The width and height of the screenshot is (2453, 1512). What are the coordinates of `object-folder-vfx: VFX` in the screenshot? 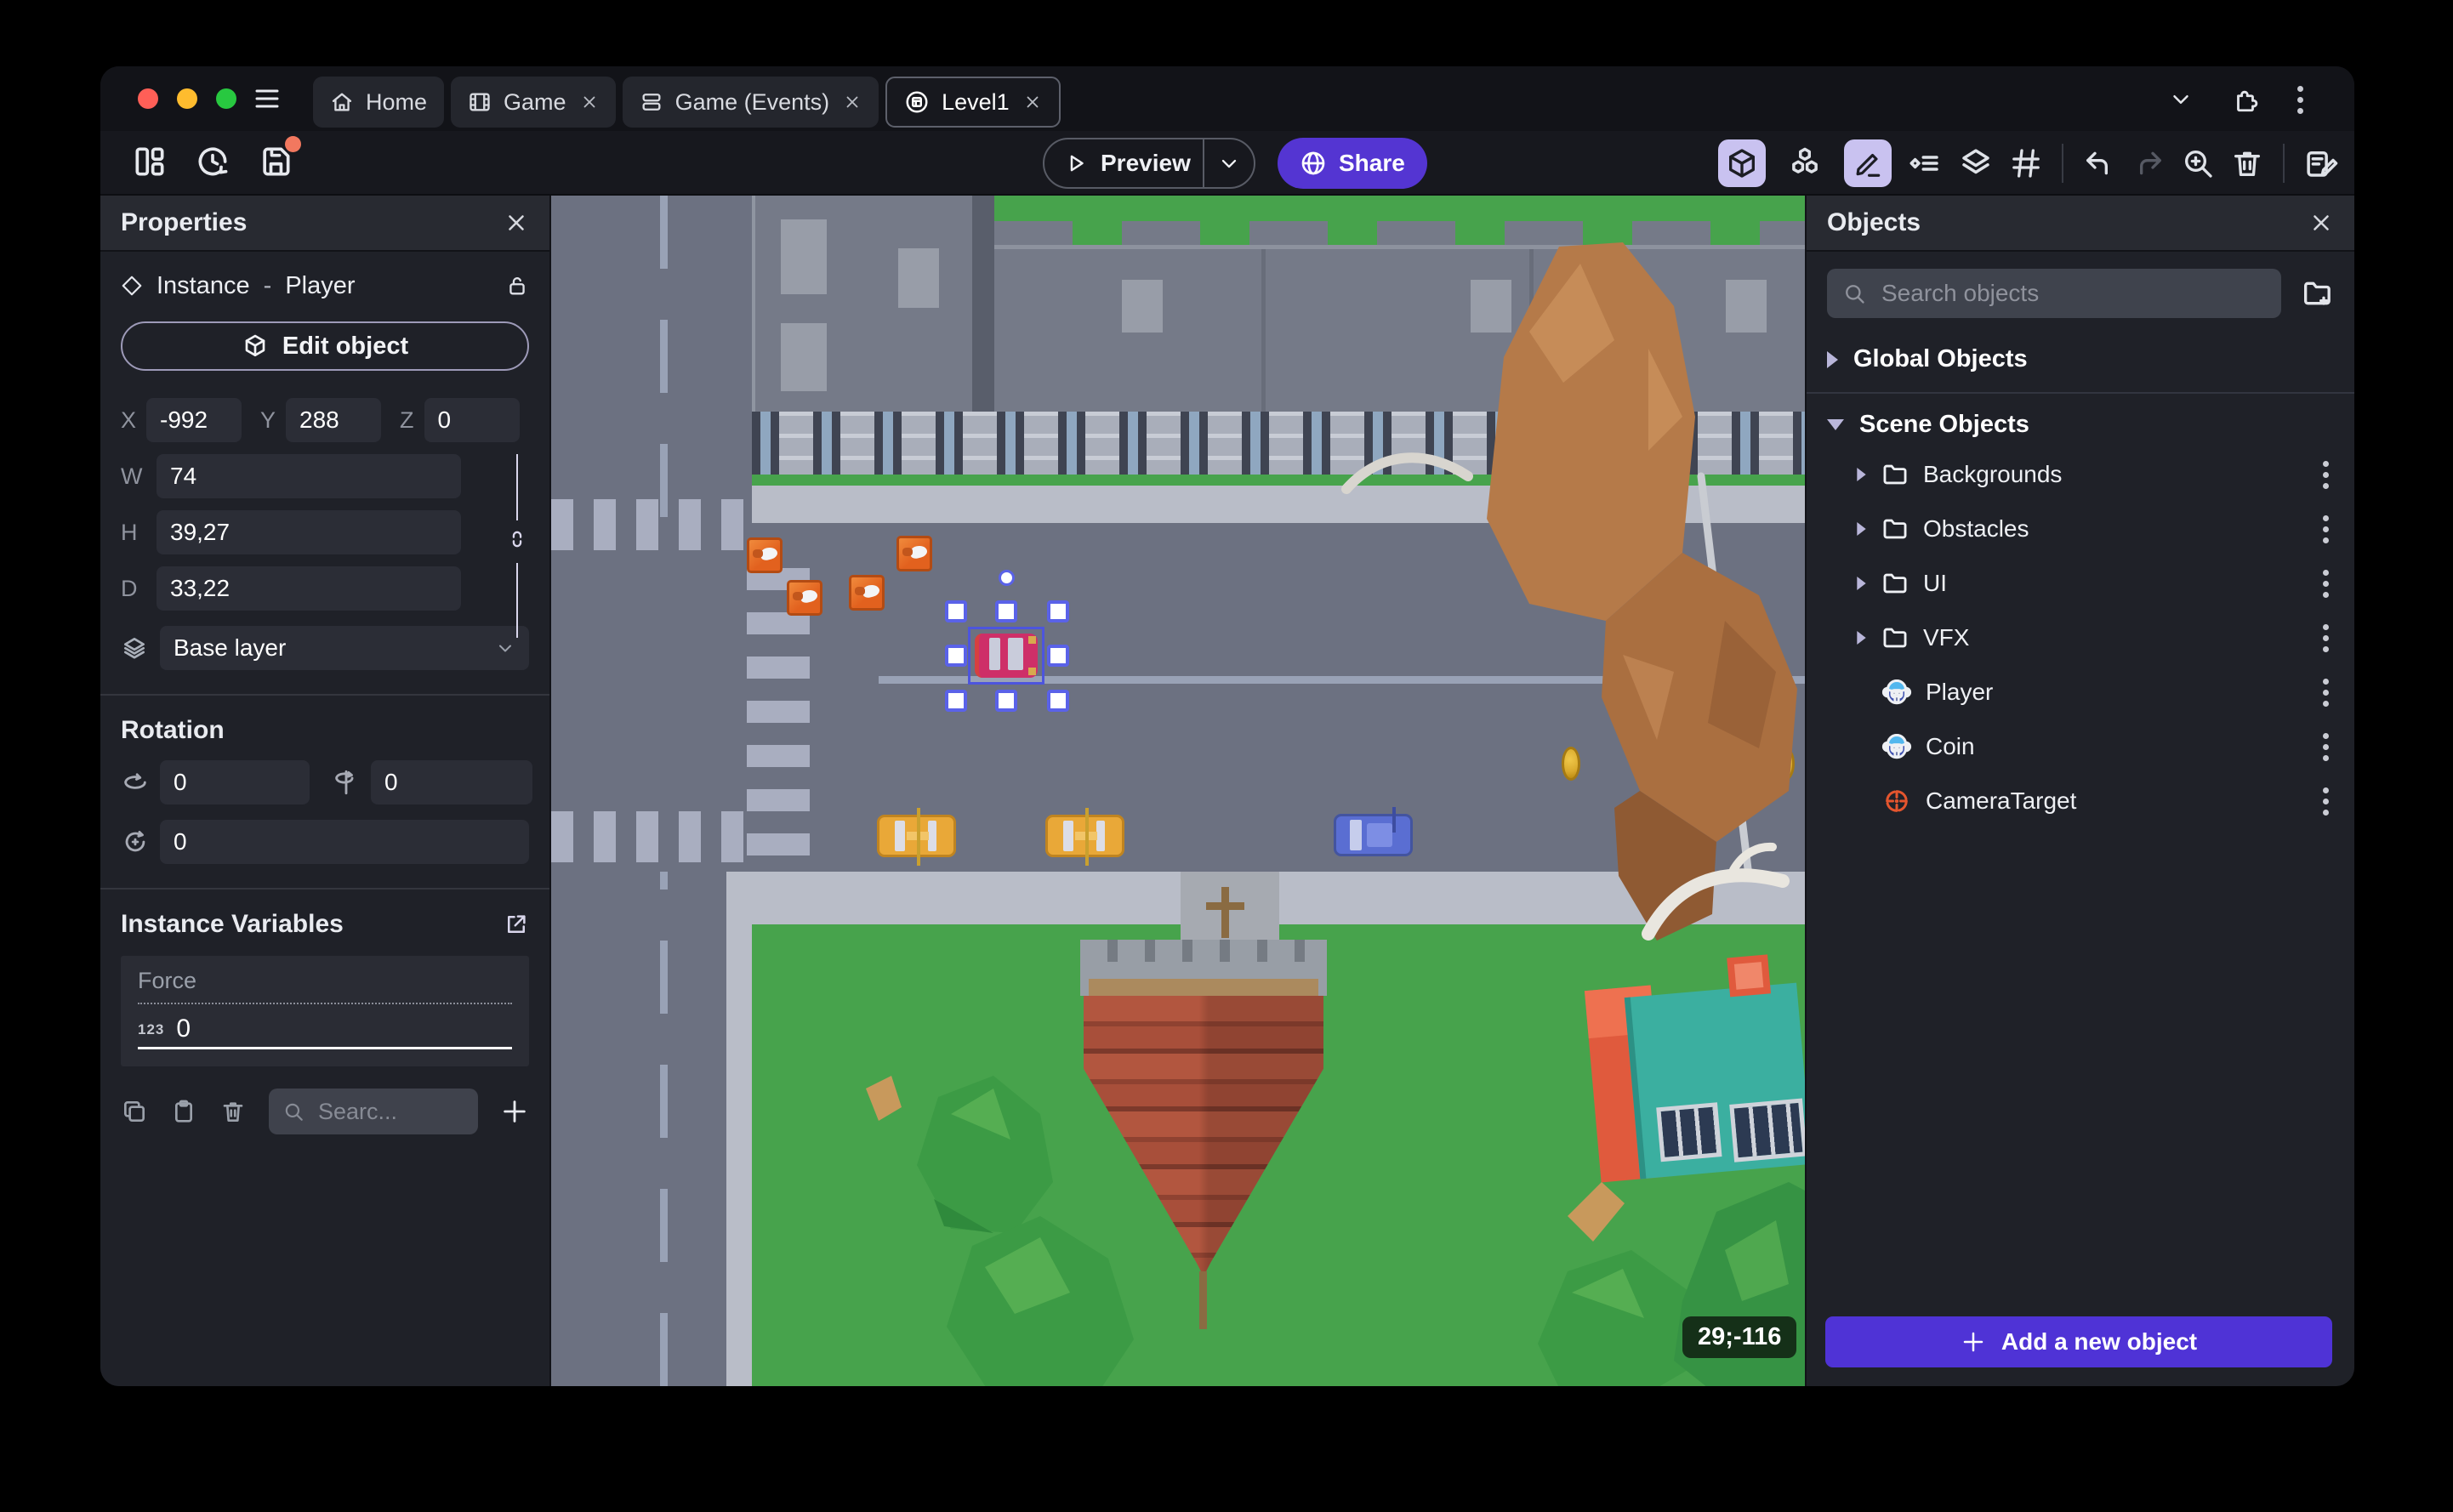 It's located at (2080, 638).